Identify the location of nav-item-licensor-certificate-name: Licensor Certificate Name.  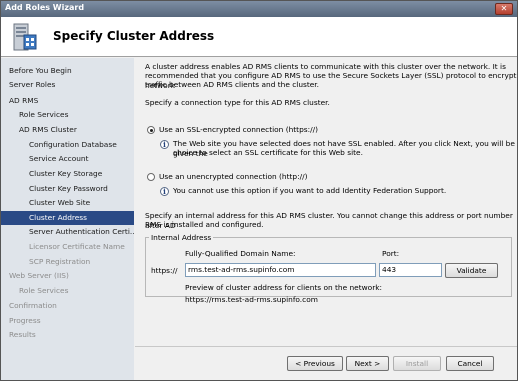
(77, 246).